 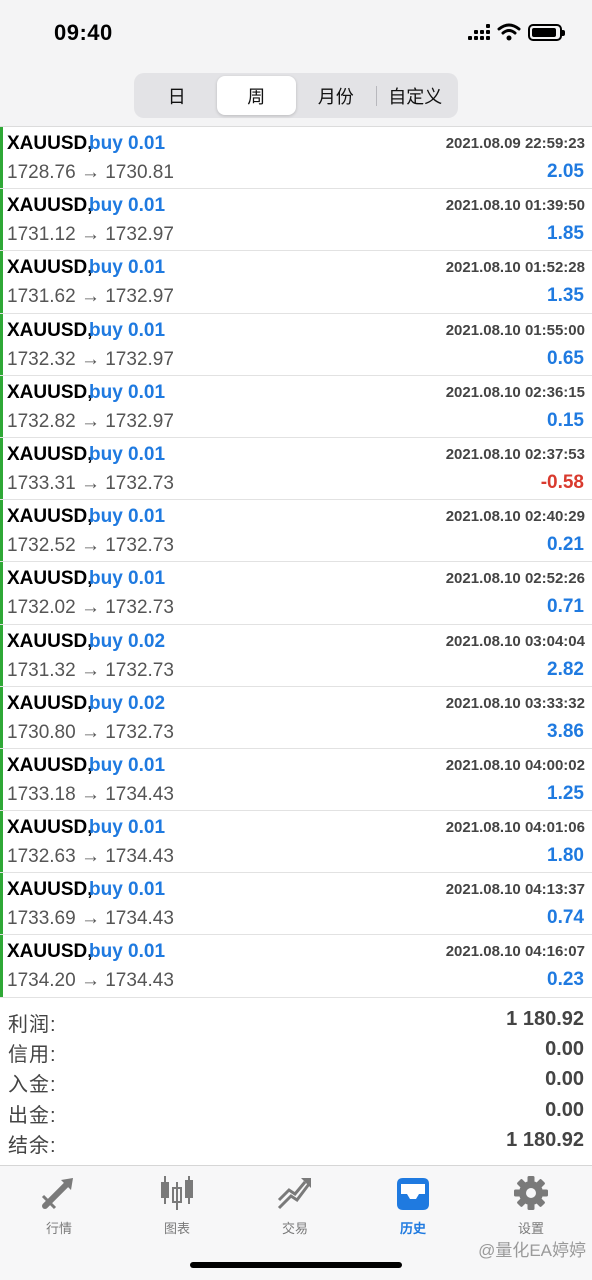 What do you see at coordinates (415, 95) in the screenshot?
I see `segment-custom: 自定义` at bounding box center [415, 95].